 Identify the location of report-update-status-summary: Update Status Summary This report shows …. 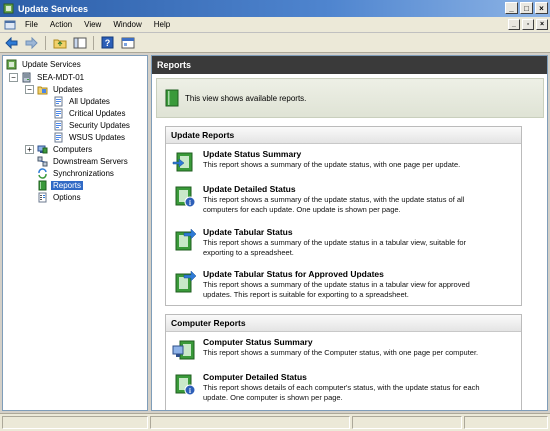
(344, 161).